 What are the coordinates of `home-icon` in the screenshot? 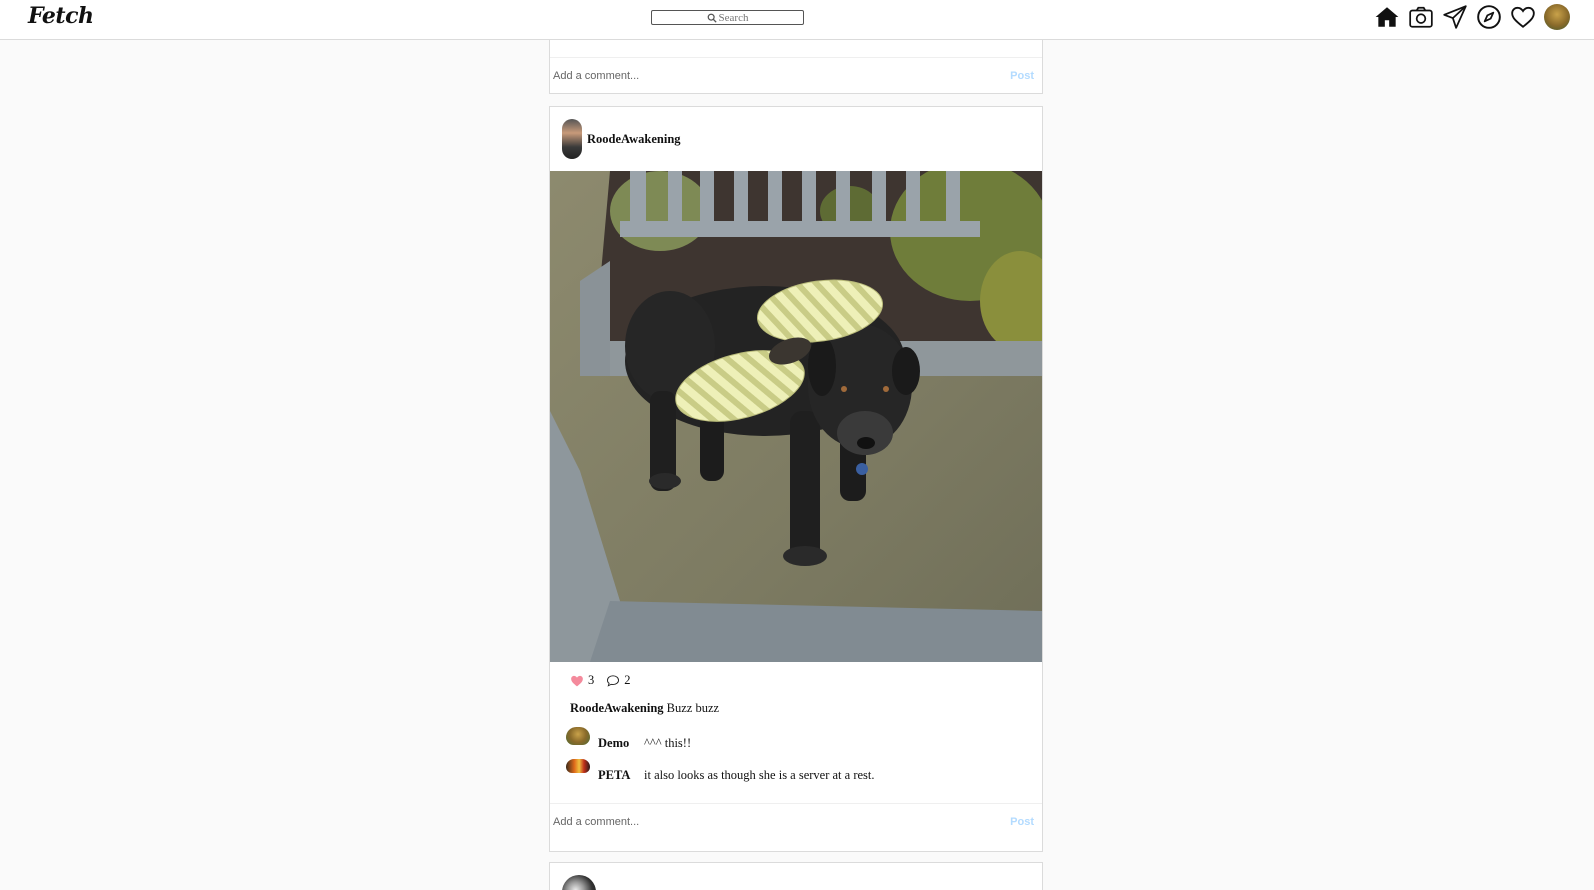 It's located at (1387, 17).